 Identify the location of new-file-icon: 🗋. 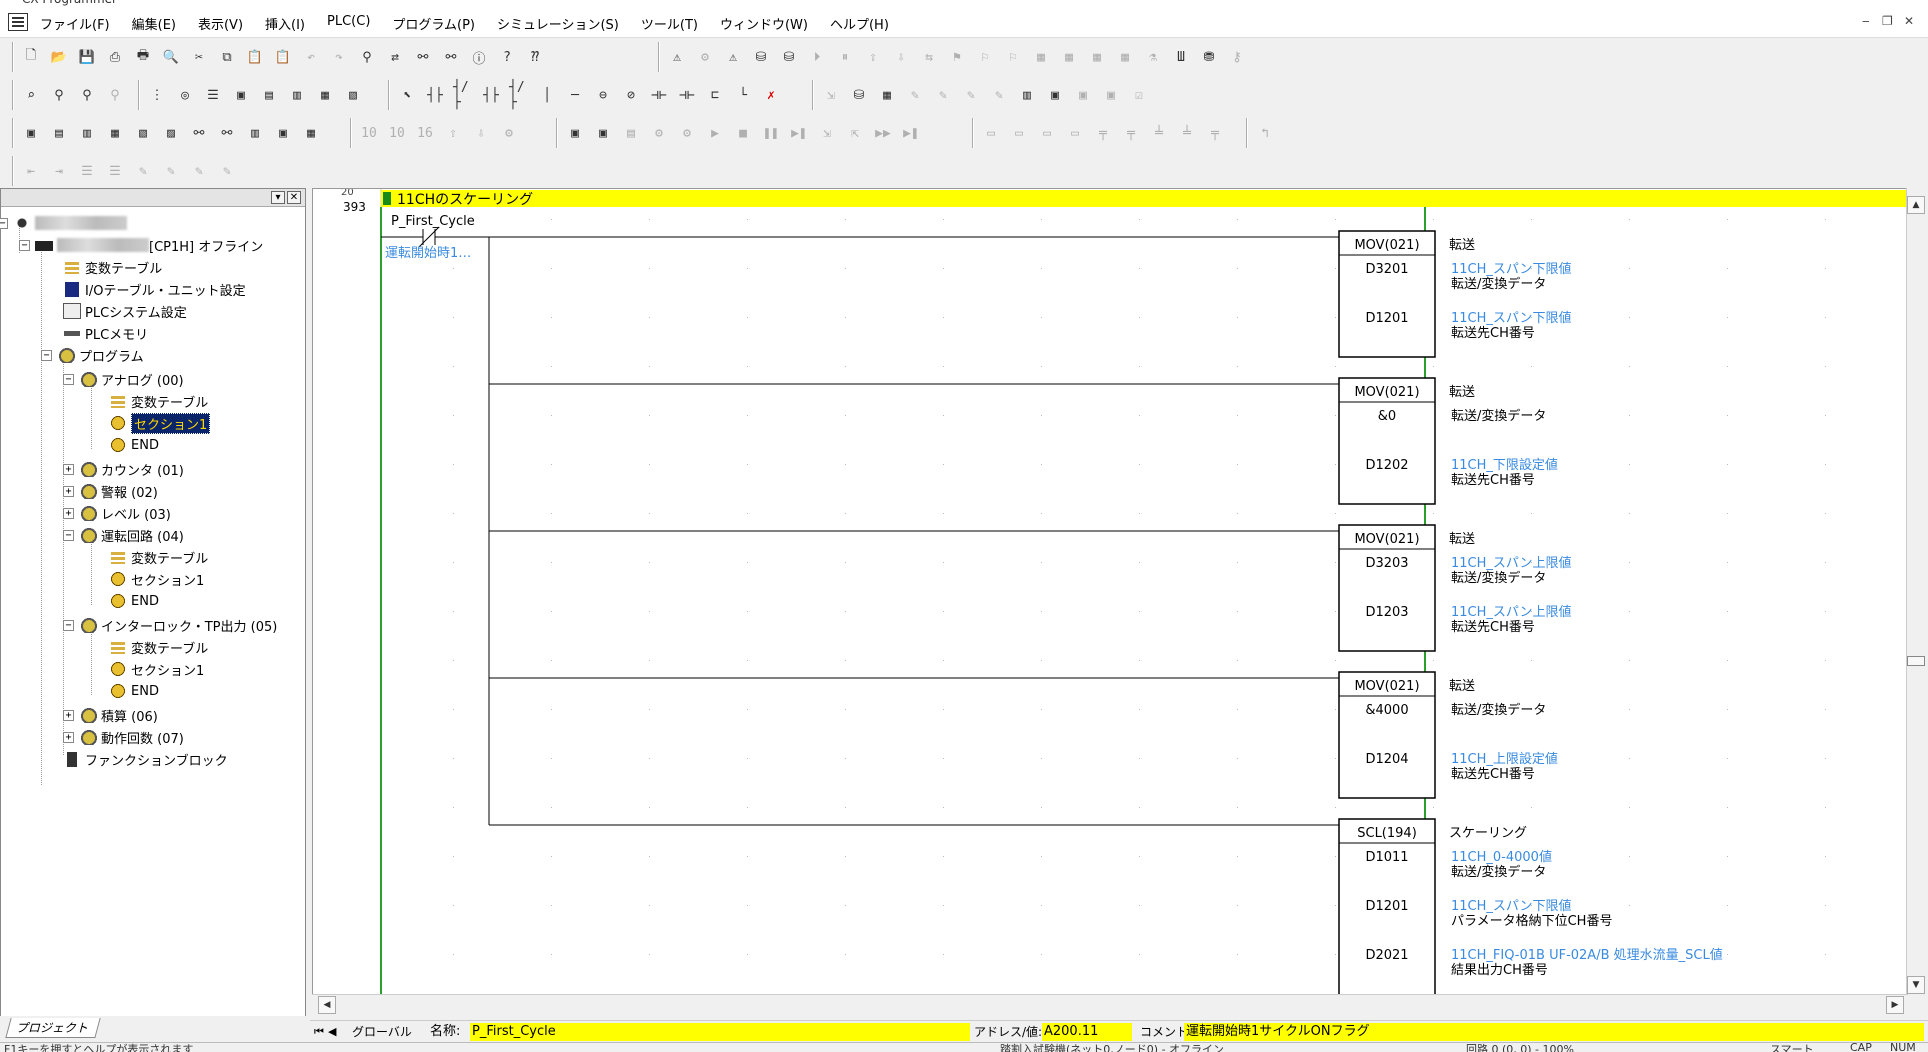
(31, 57).